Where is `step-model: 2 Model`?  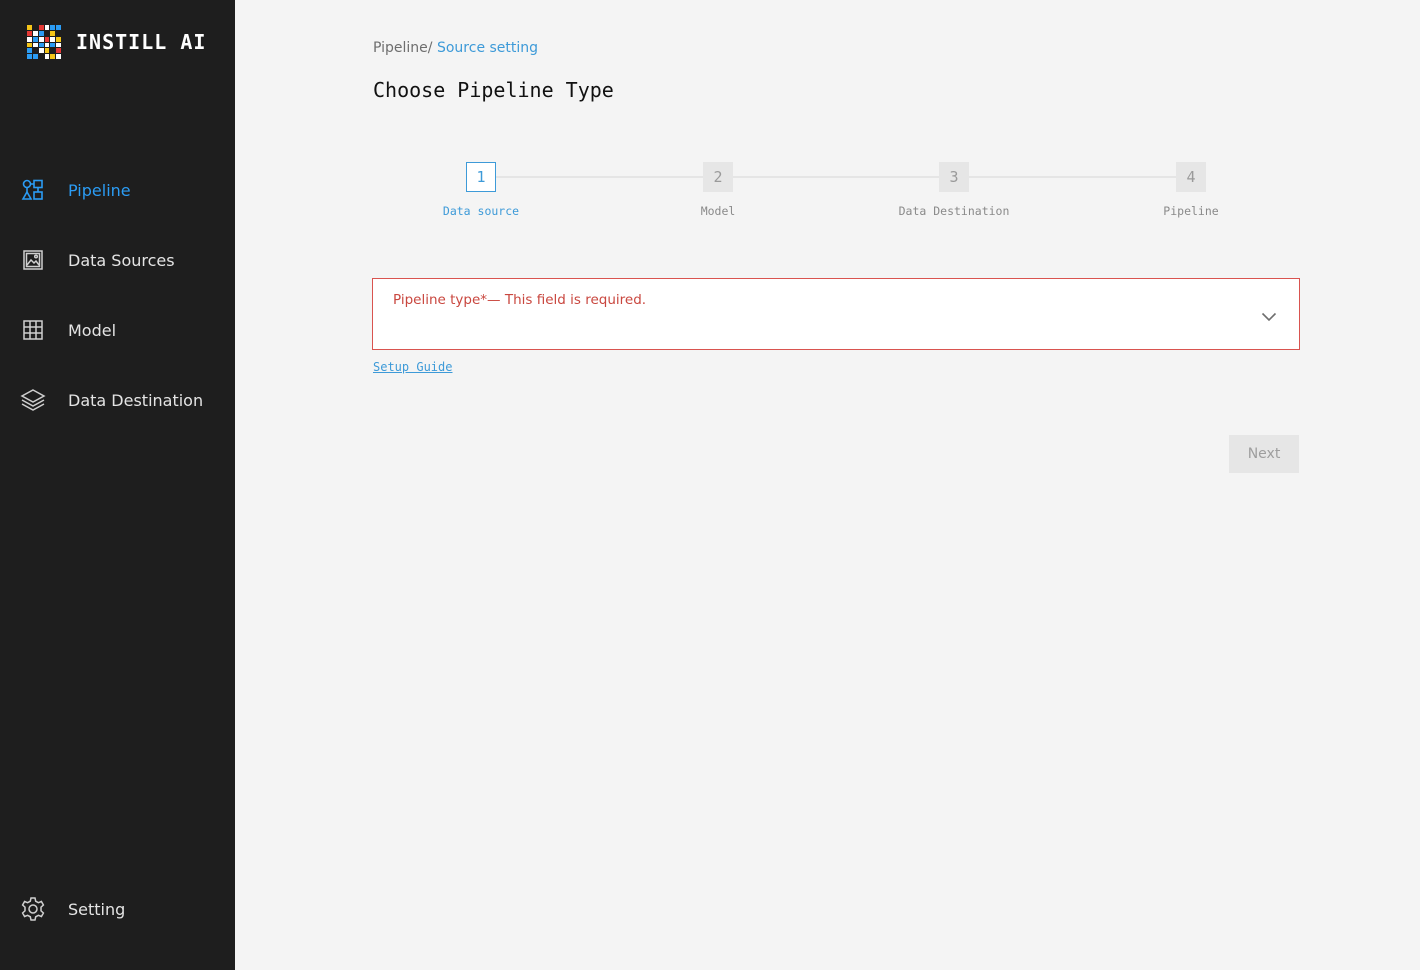 step-model: 2 Model is located at coordinates (718, 190).